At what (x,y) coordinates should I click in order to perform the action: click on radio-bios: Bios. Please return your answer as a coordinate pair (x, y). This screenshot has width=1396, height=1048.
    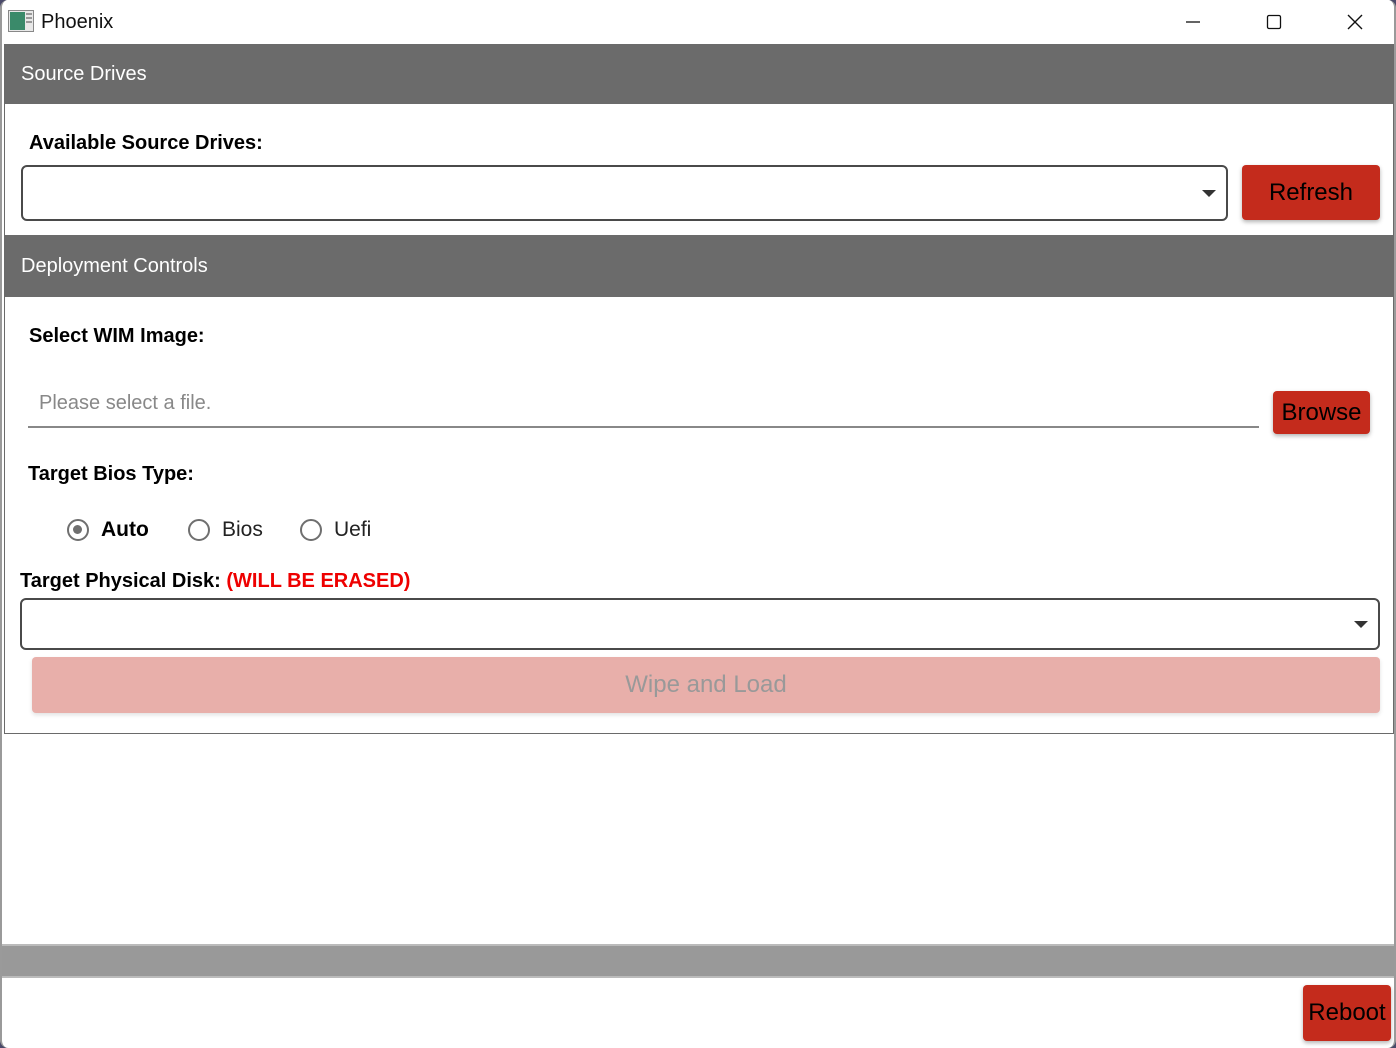
    Looking at the image, I should click on (225, 530).